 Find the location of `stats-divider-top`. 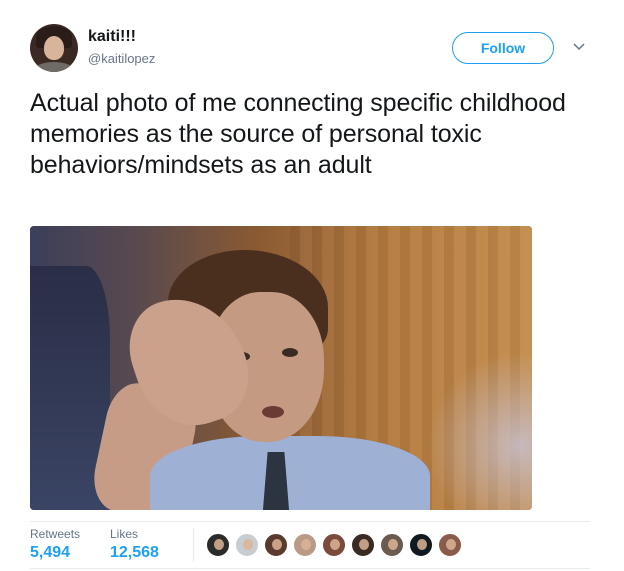

stats-divider-top is located at coordinates (310, 521).